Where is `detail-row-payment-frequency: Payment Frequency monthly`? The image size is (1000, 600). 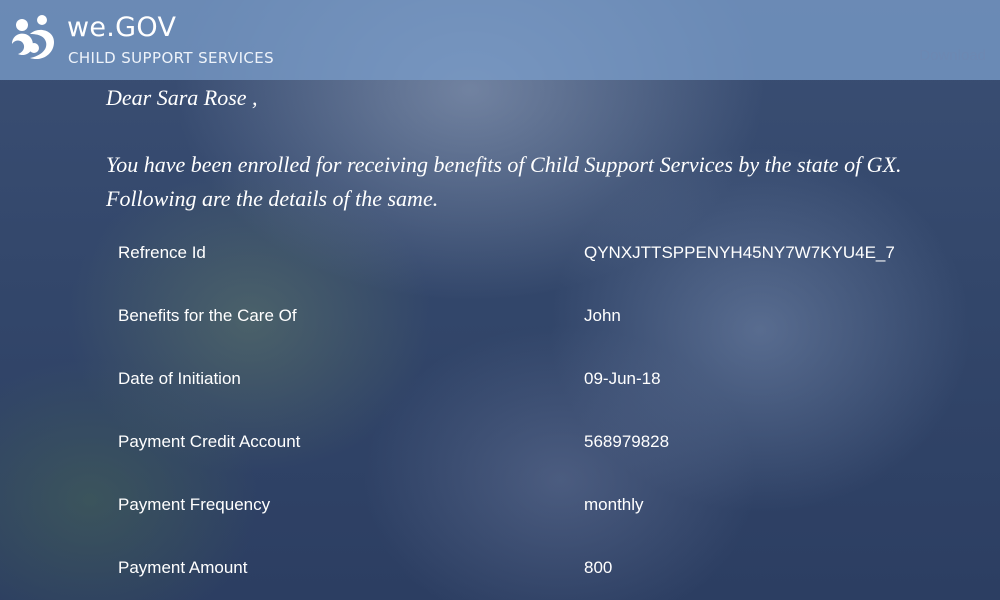 detail-row-payment-frequency: Payment Frequency monthly is located at coordinates (548, 505).